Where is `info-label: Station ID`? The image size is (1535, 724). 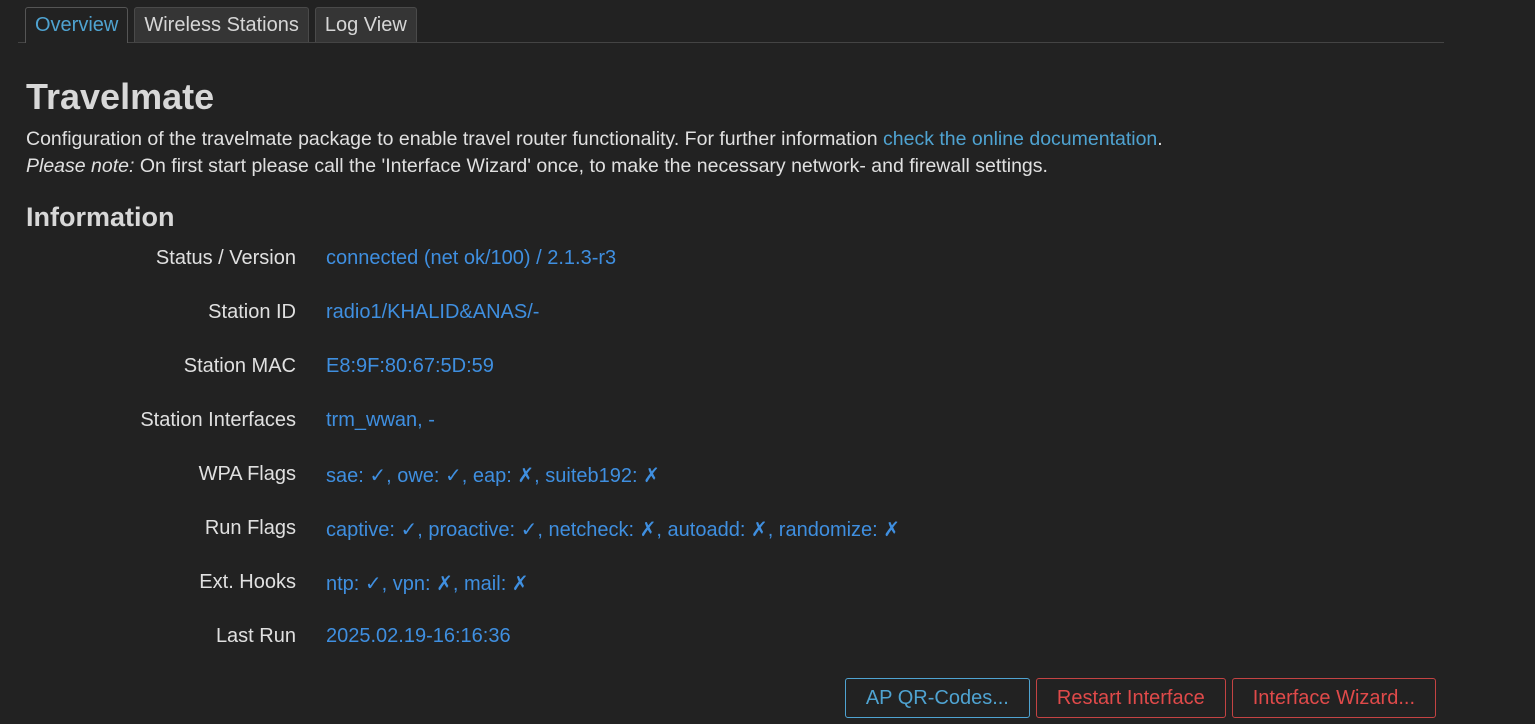
info-label: Station ID is located at coordinates (252, 312).